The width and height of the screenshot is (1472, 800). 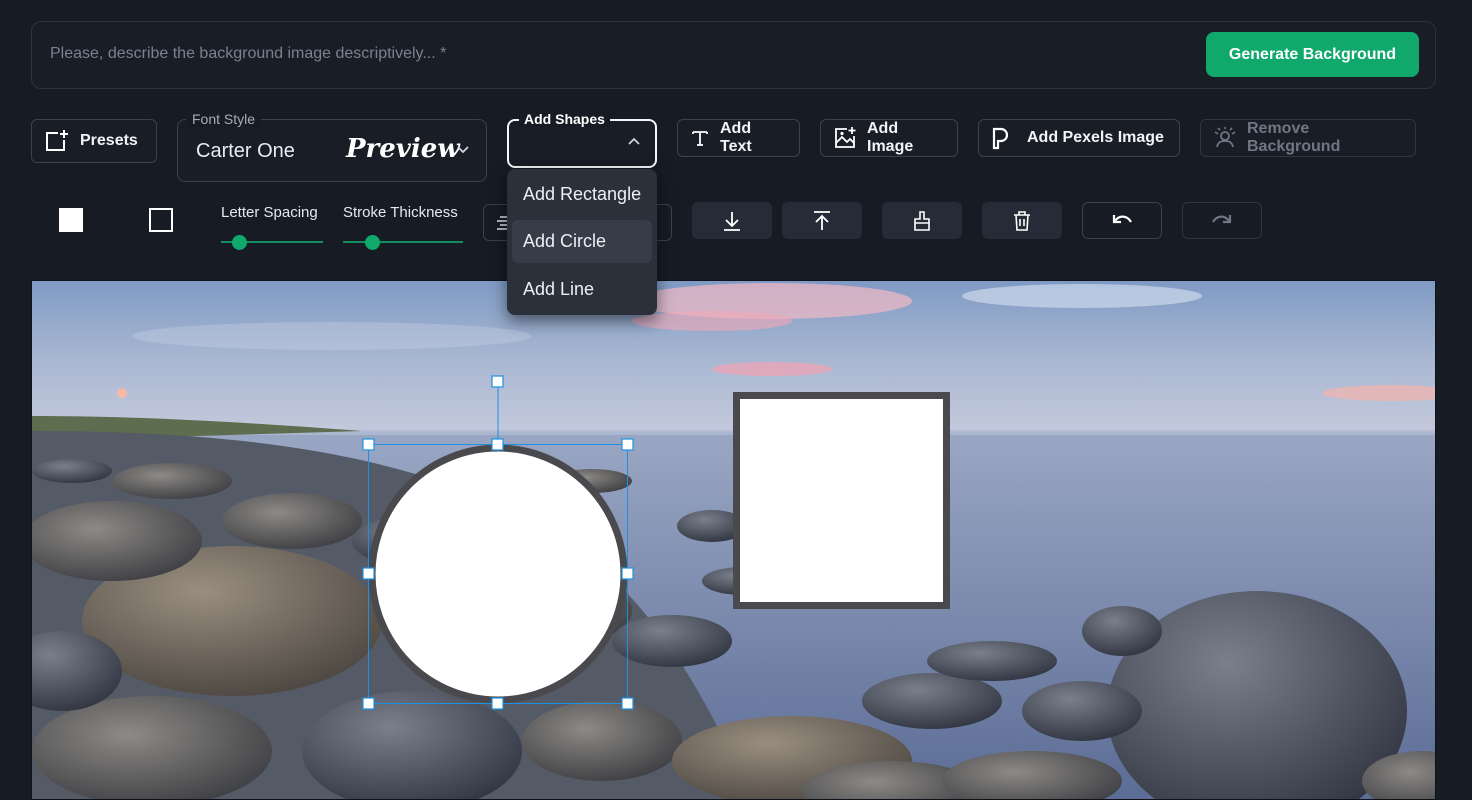 What do you see at coordinates (1225, 137) in the screenshot?
I see `remove-bg-icon` at bounding box center [1225, 137].